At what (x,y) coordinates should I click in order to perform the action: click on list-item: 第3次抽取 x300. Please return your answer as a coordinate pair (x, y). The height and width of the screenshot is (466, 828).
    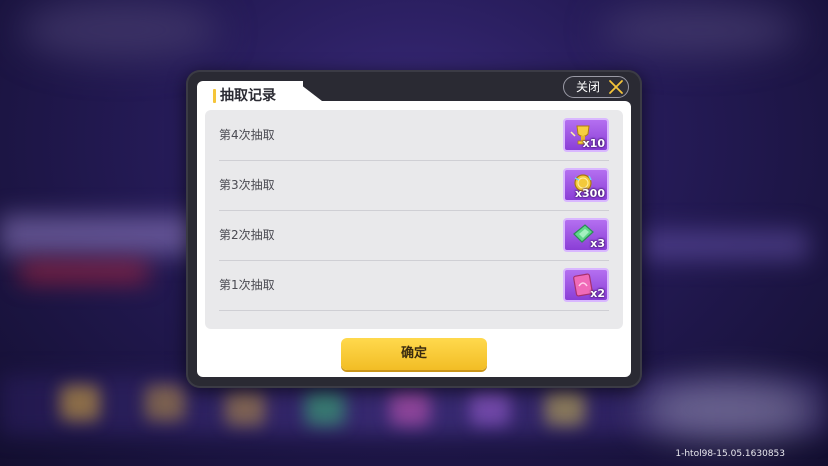
    Looking at the image, I should click on (414, 185).